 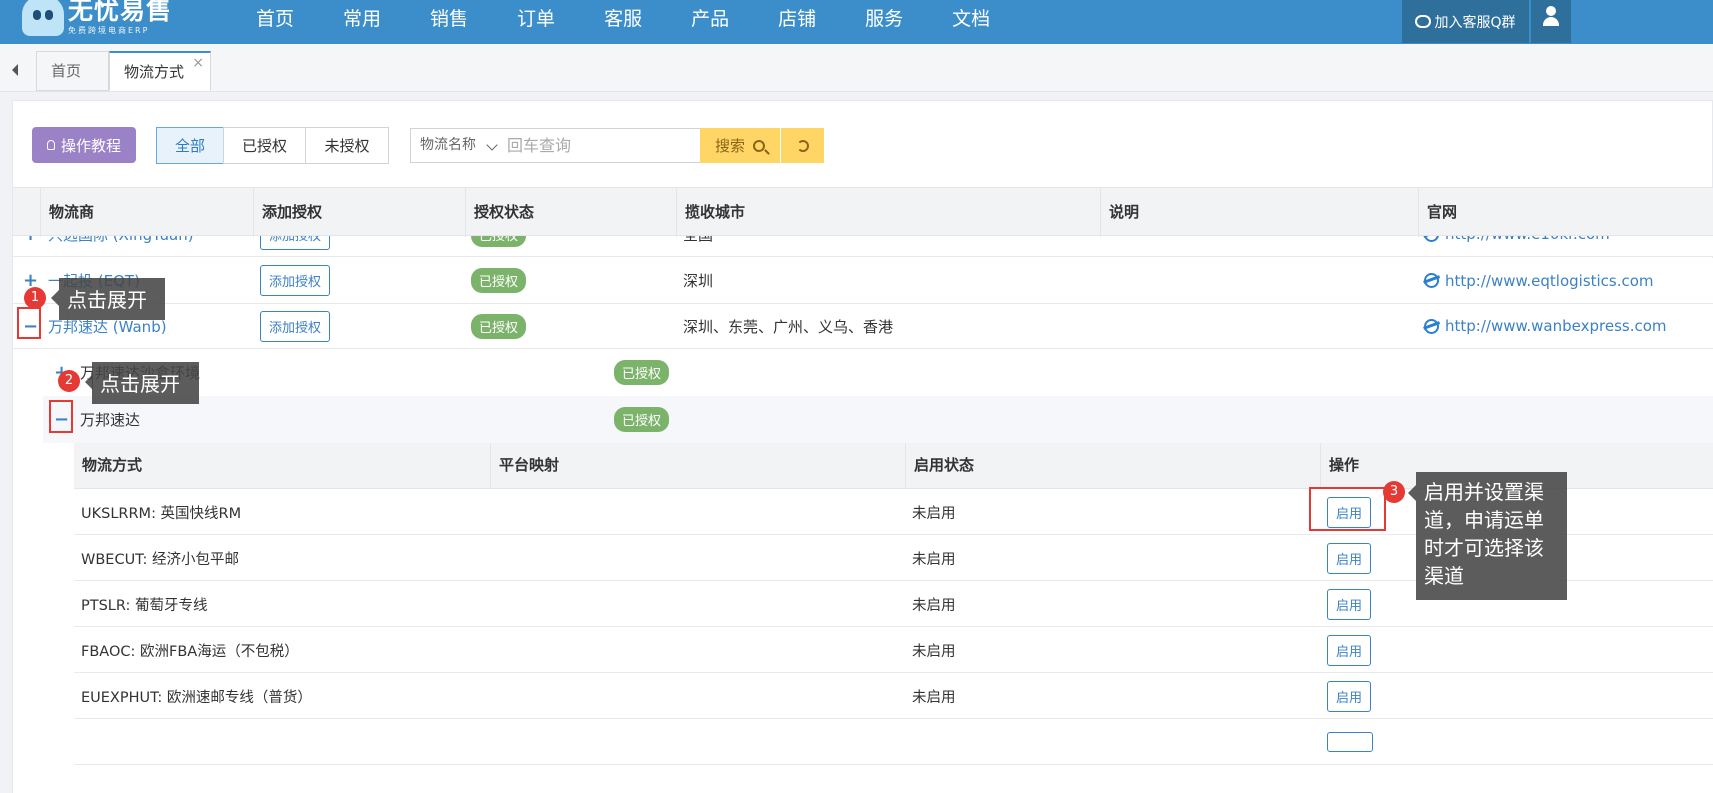 I want to click on filter-unauthorized: 未授权, so click(x=347, y=145).